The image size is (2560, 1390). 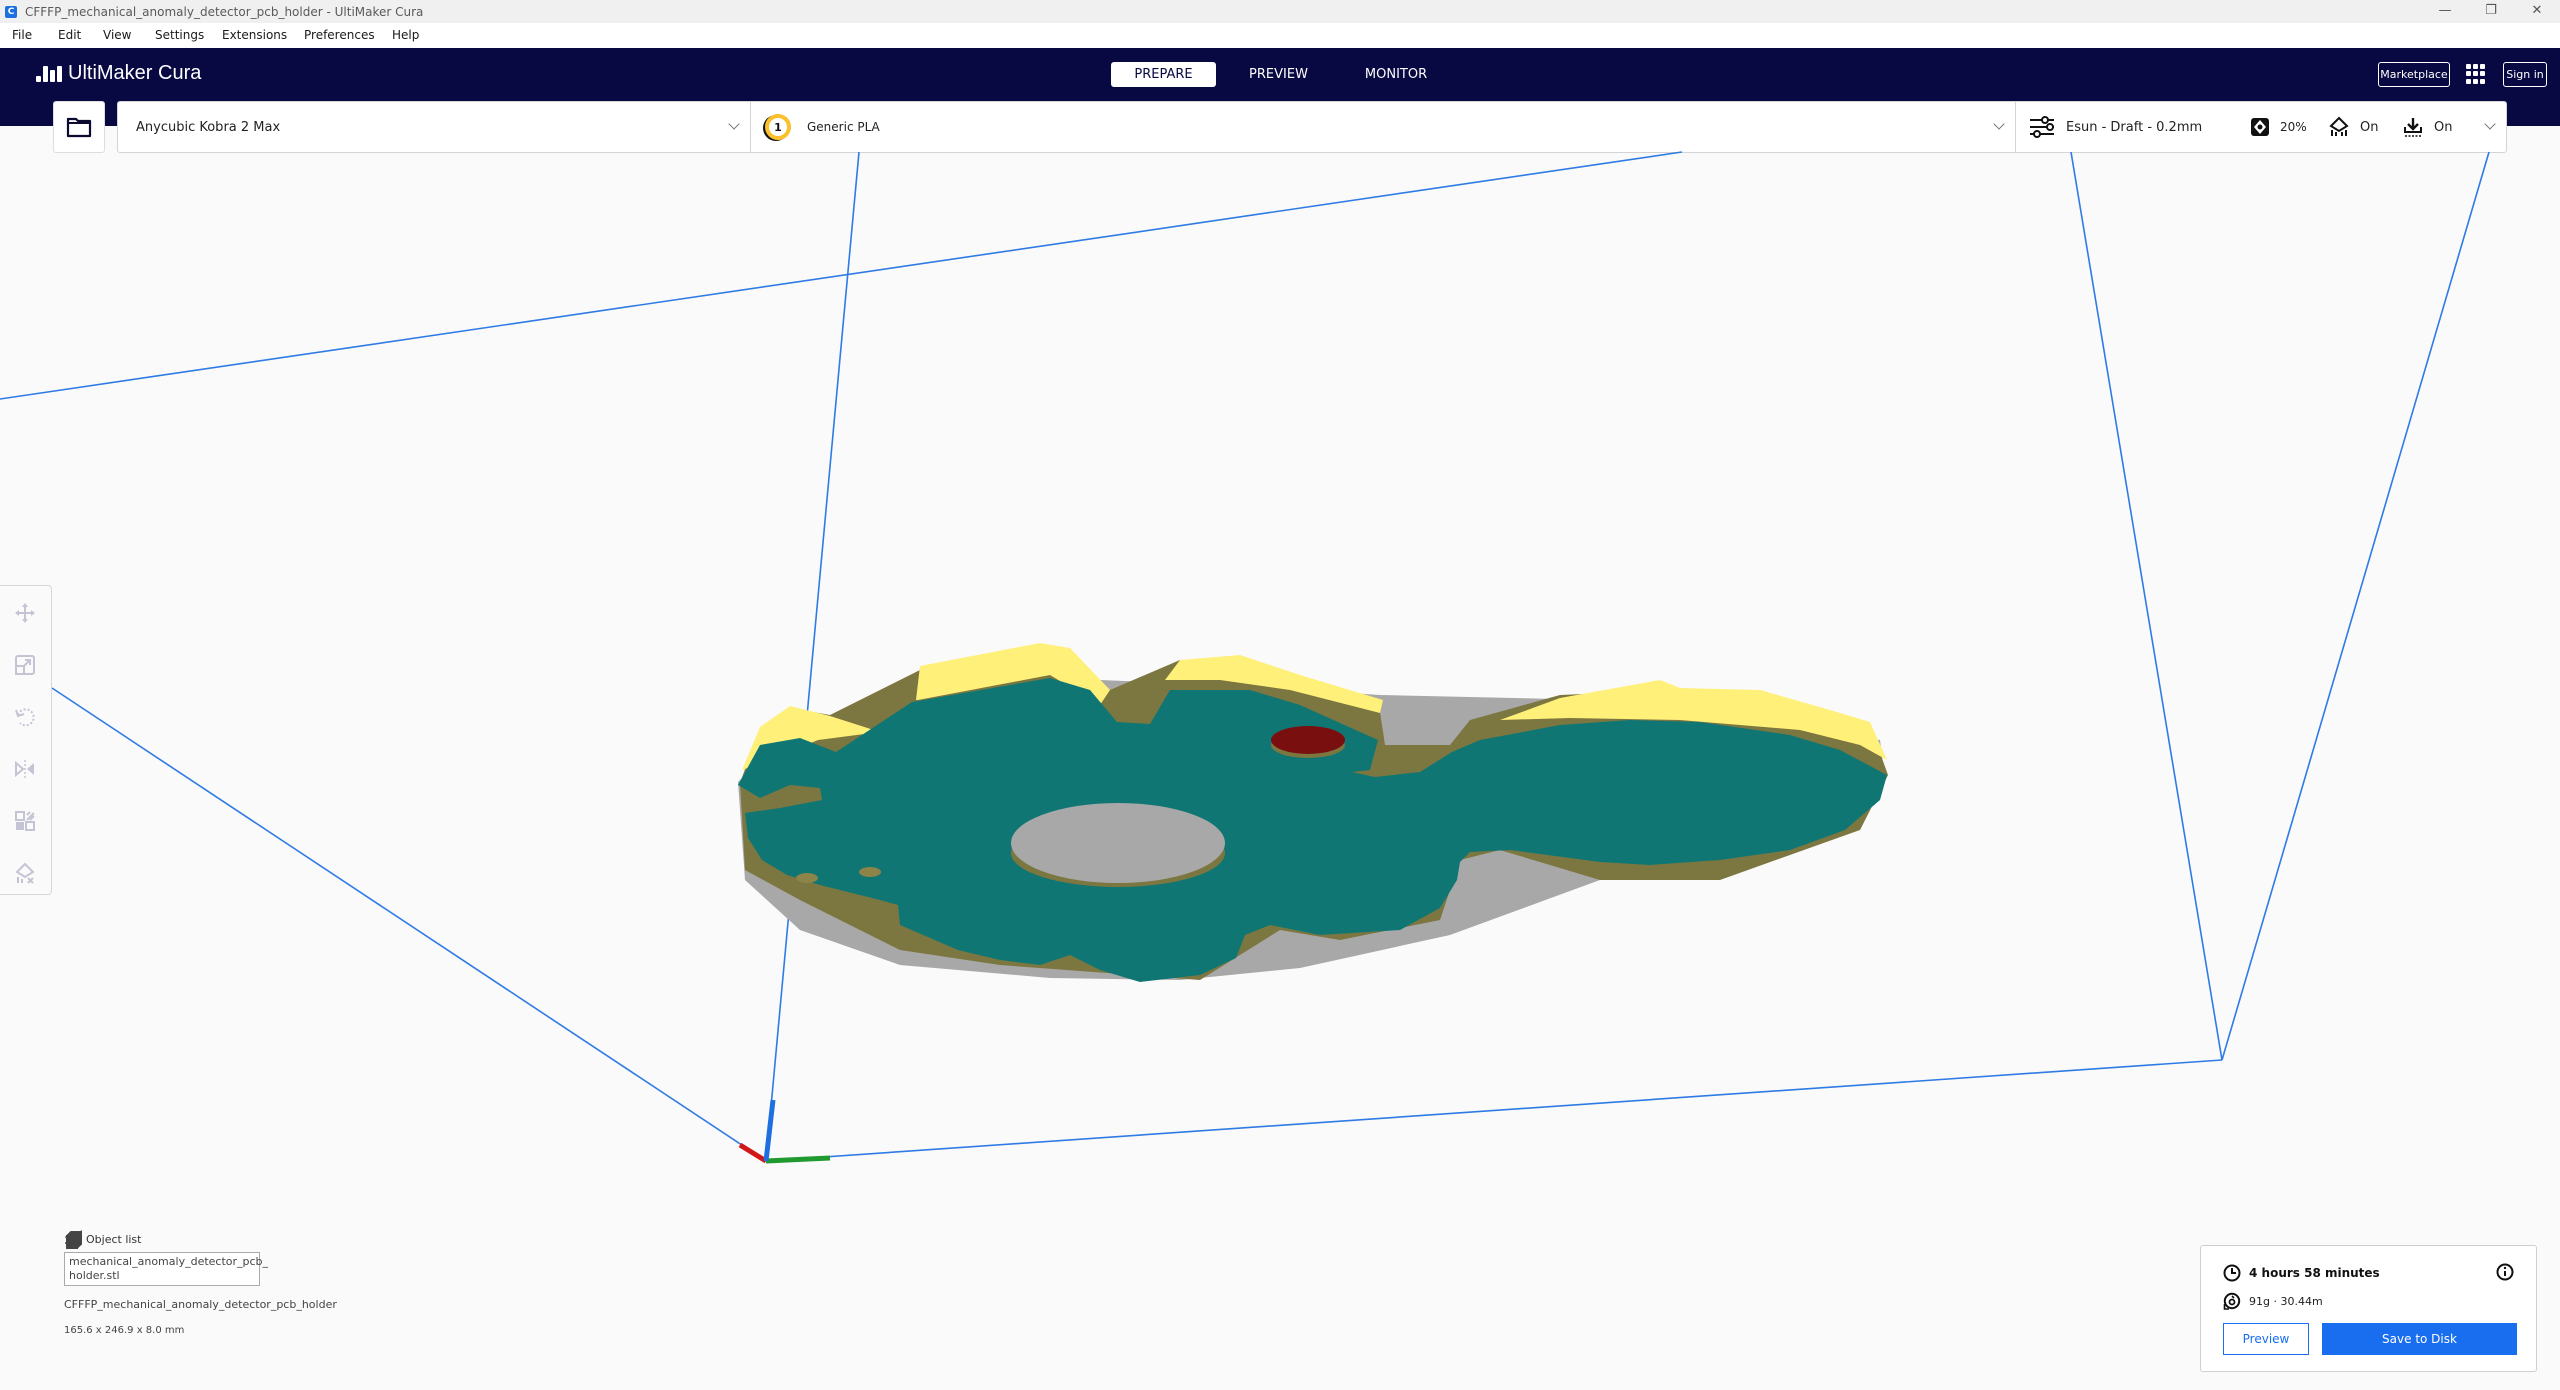 I want to click on model-center-hole, so click(x=1118, y=843).